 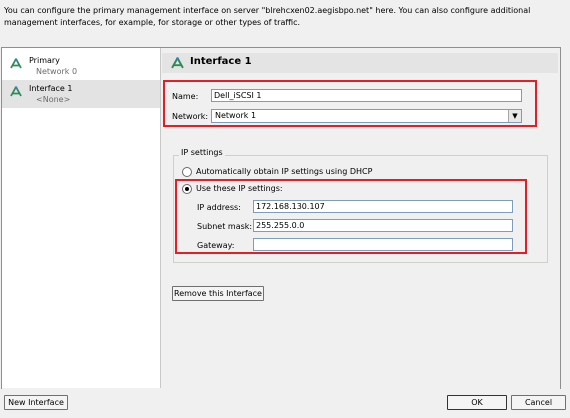 What do you see at coordinates (53, 99) in the screenshot?
I see `sidebar-item-subtitle: <None>` at bounding box center [53, 99].